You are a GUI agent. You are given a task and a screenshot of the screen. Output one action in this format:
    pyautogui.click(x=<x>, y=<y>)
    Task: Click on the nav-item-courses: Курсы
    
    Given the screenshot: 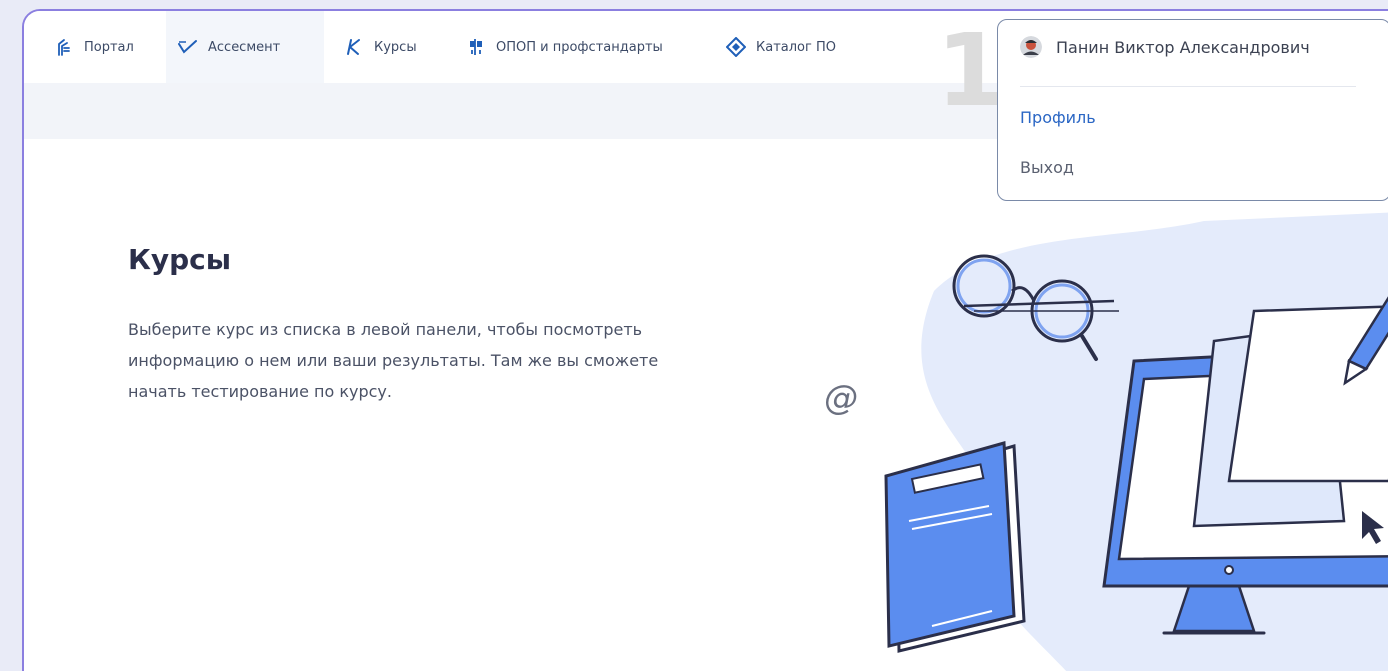 What is the action you would take?
    pyautogui.click(x=380, y=47)
    